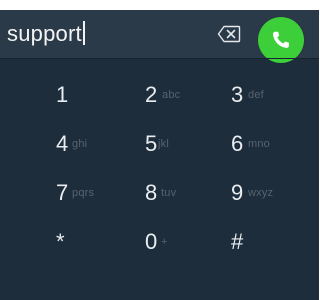 Image resolution: width=320 pixels, height=300 pixels. I want to click on key-9: 9 wxyz, so click(271, 194).